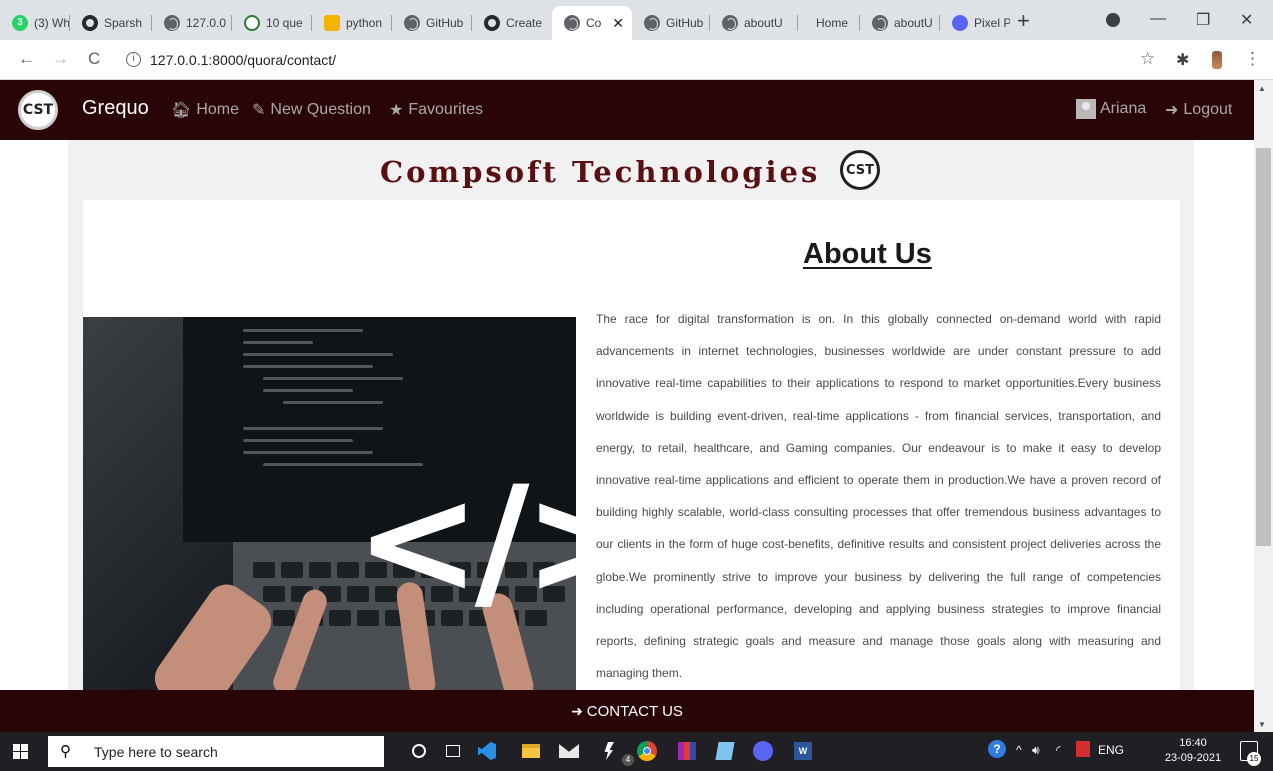  Describe the element at coordinates (1217, 60) in the screenshot. I see `profile-avatar-icon` at that location.